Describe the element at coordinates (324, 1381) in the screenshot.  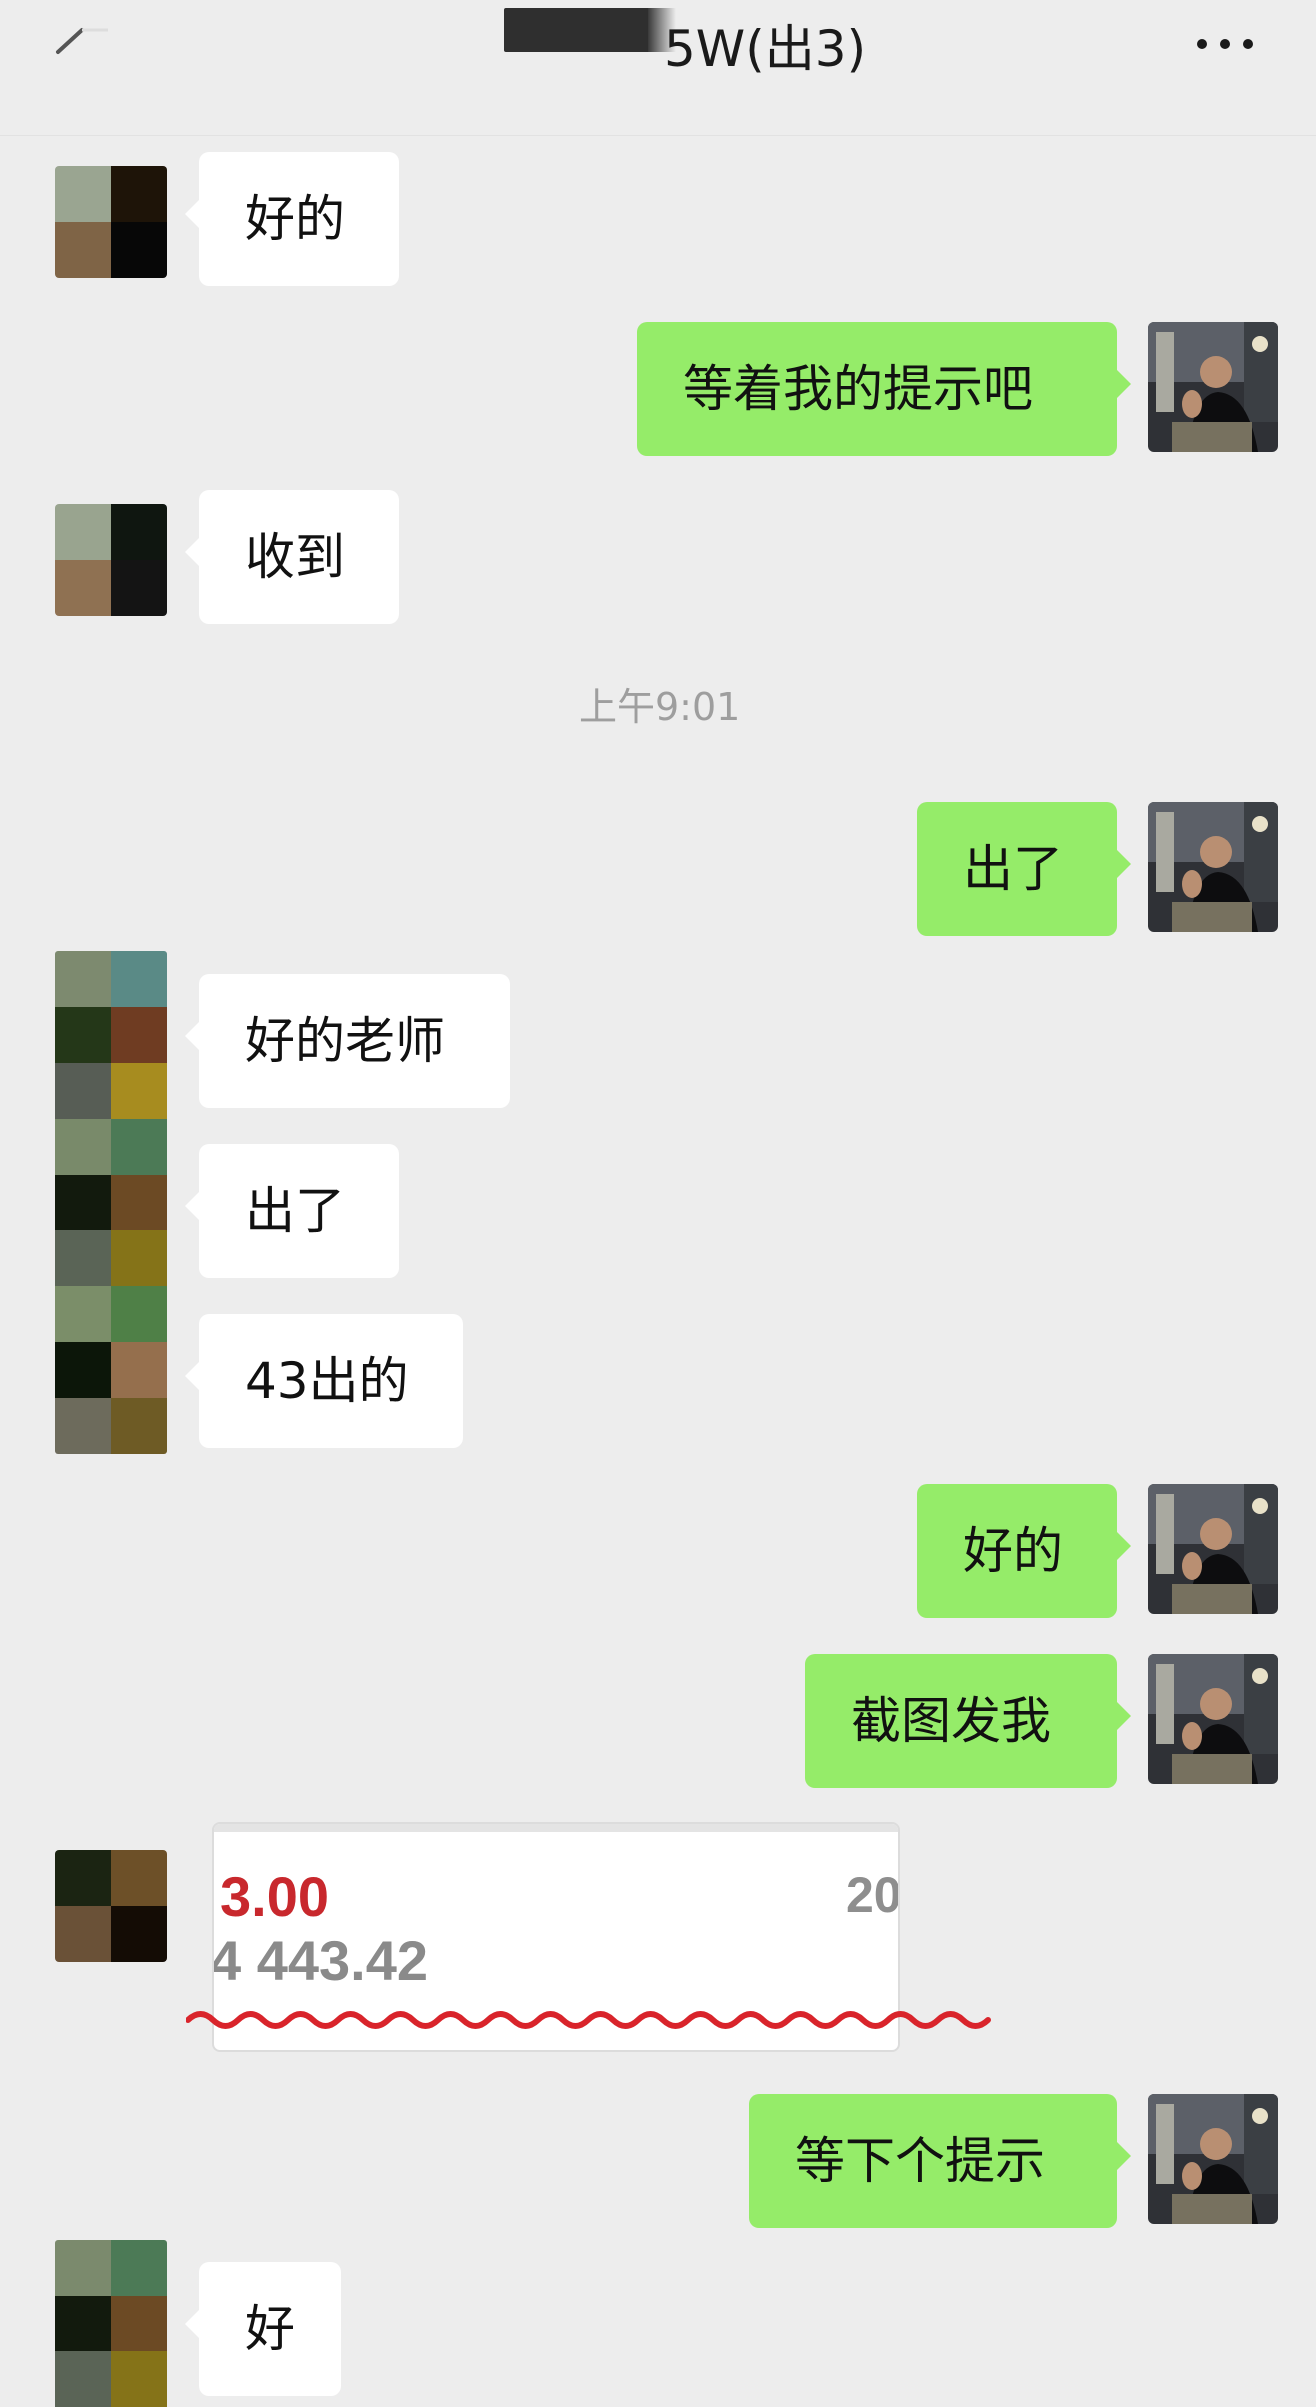
I see `incoming-message-bubble: 43出的` at that location.